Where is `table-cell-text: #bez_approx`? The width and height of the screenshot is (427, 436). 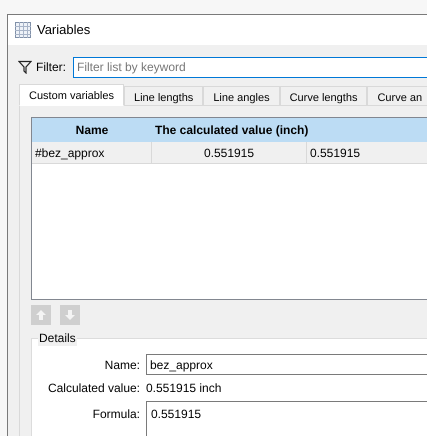 table-cell-text: #bez_approx is located at coordinates (69, 153).